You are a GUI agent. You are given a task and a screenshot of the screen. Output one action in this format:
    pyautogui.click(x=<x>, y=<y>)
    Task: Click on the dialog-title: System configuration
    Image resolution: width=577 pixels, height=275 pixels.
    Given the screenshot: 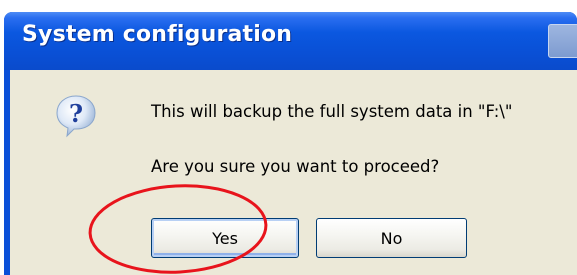 What is the action you would take?
    pyautogui.click(x=157, y=34)
    